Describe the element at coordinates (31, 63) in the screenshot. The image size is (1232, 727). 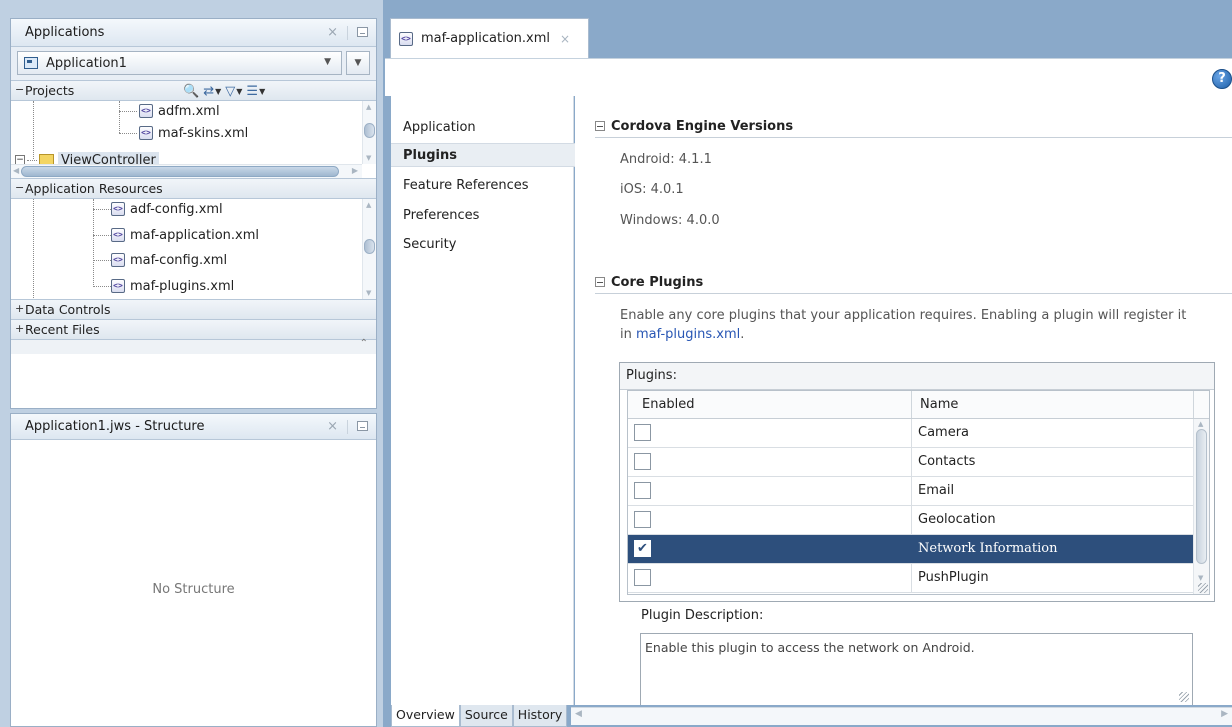
I see `application-icon` at that location.